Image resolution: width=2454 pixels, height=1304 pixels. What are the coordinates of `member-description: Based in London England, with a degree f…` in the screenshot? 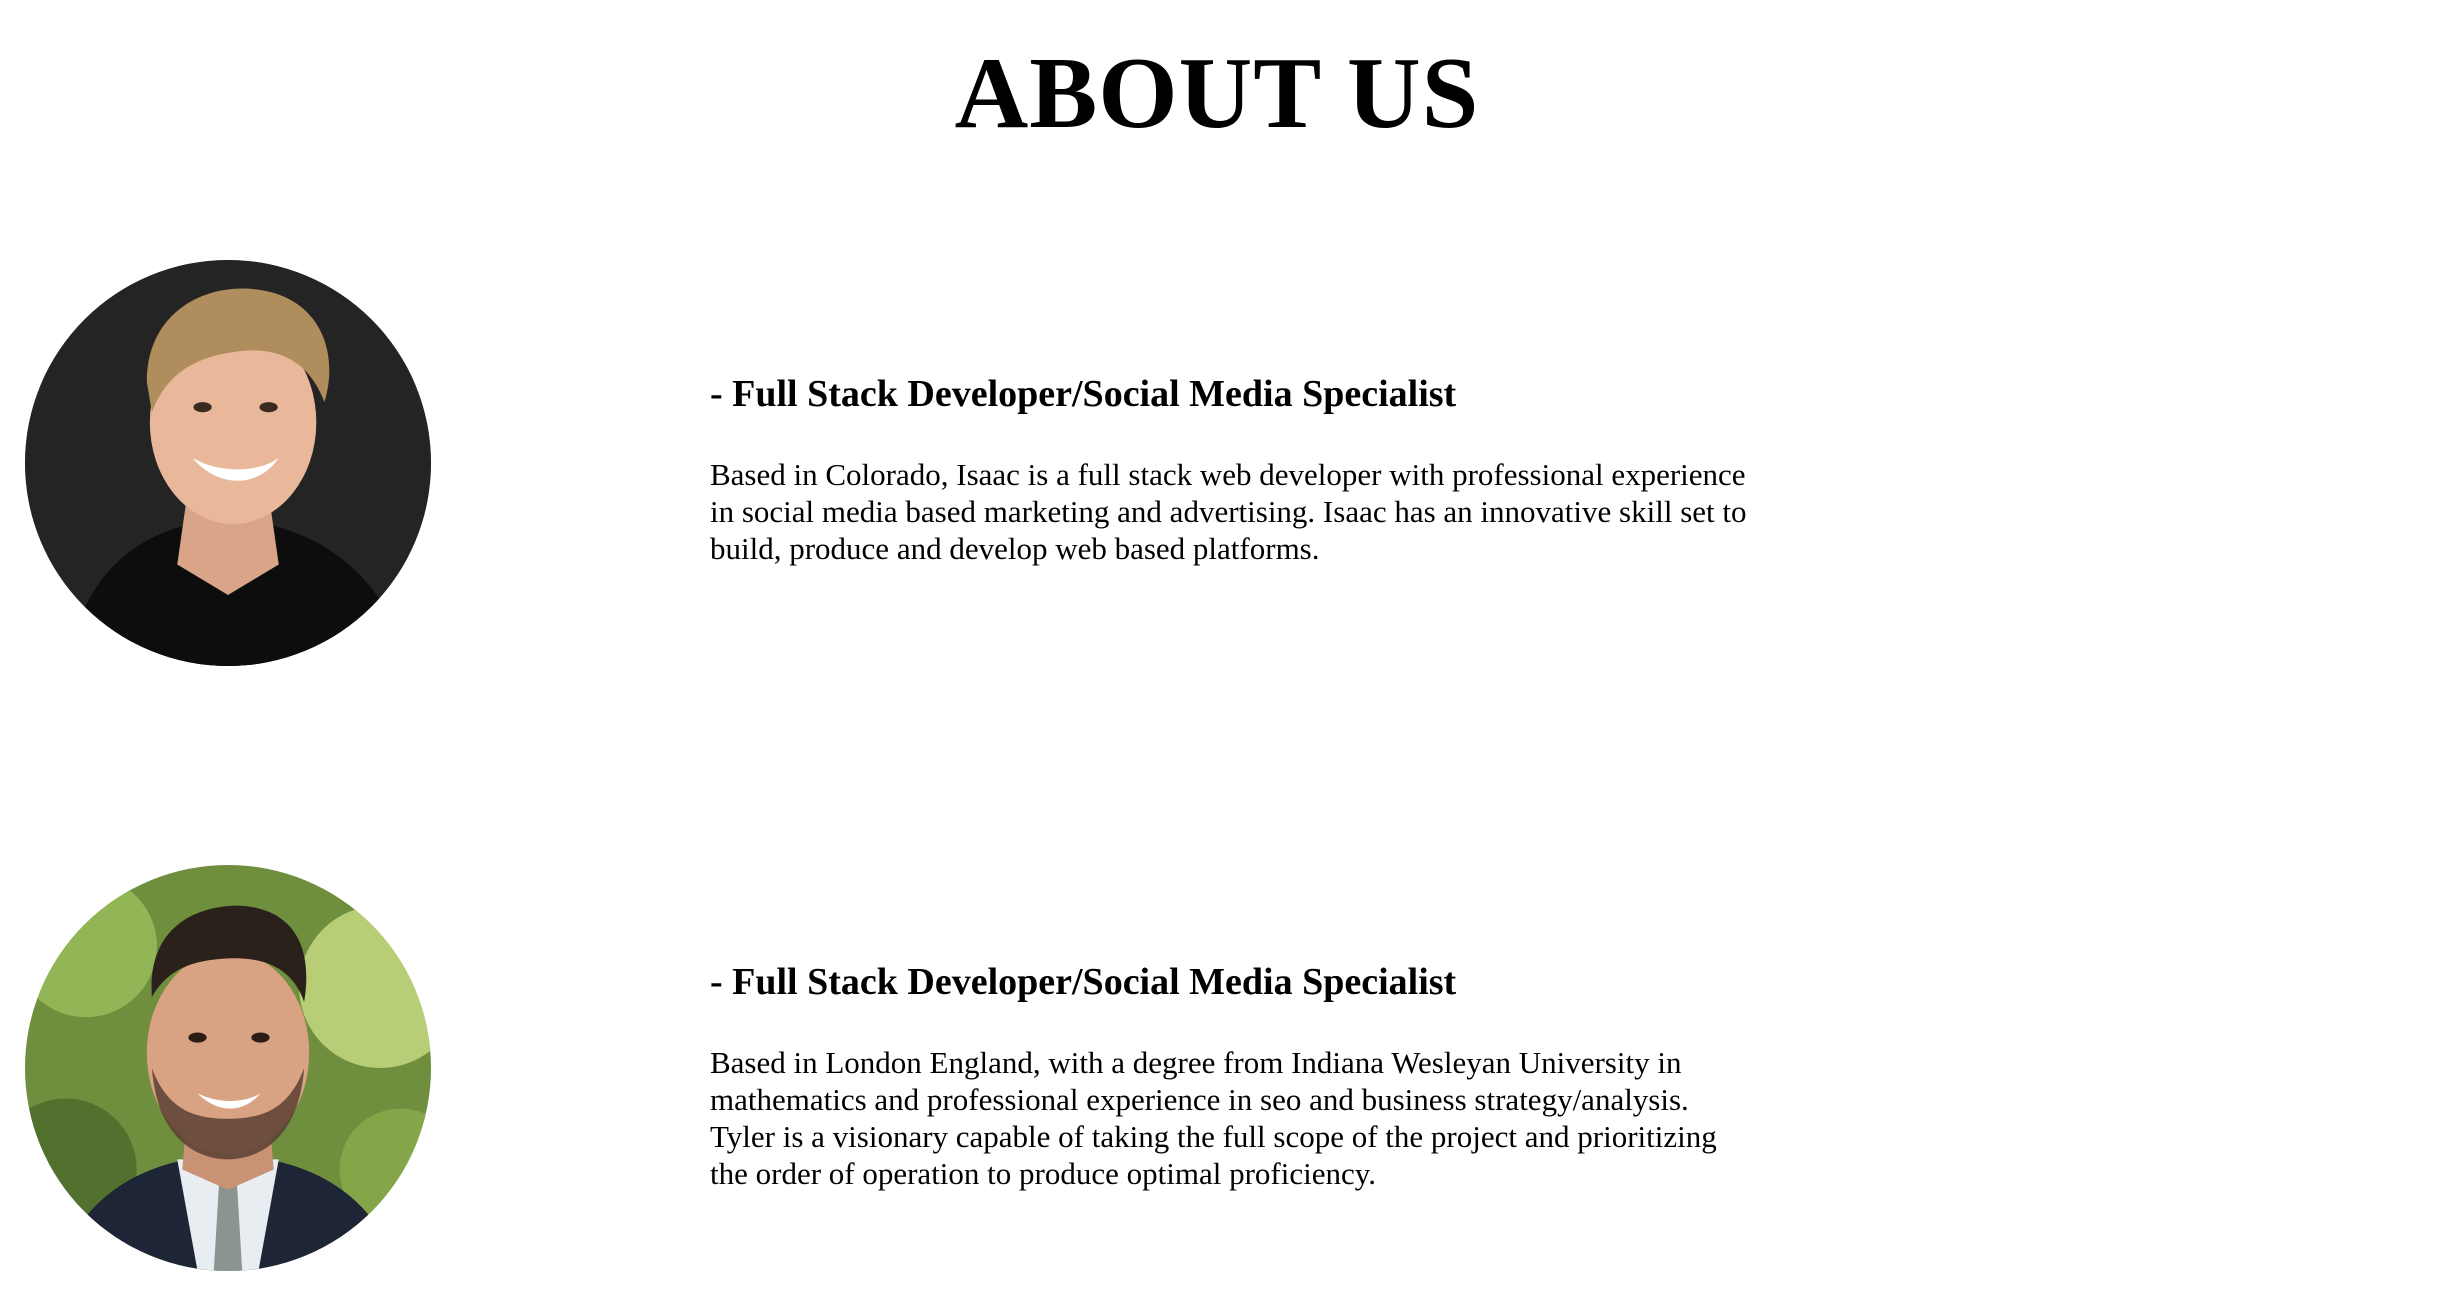 It's located at (1213, 1117).